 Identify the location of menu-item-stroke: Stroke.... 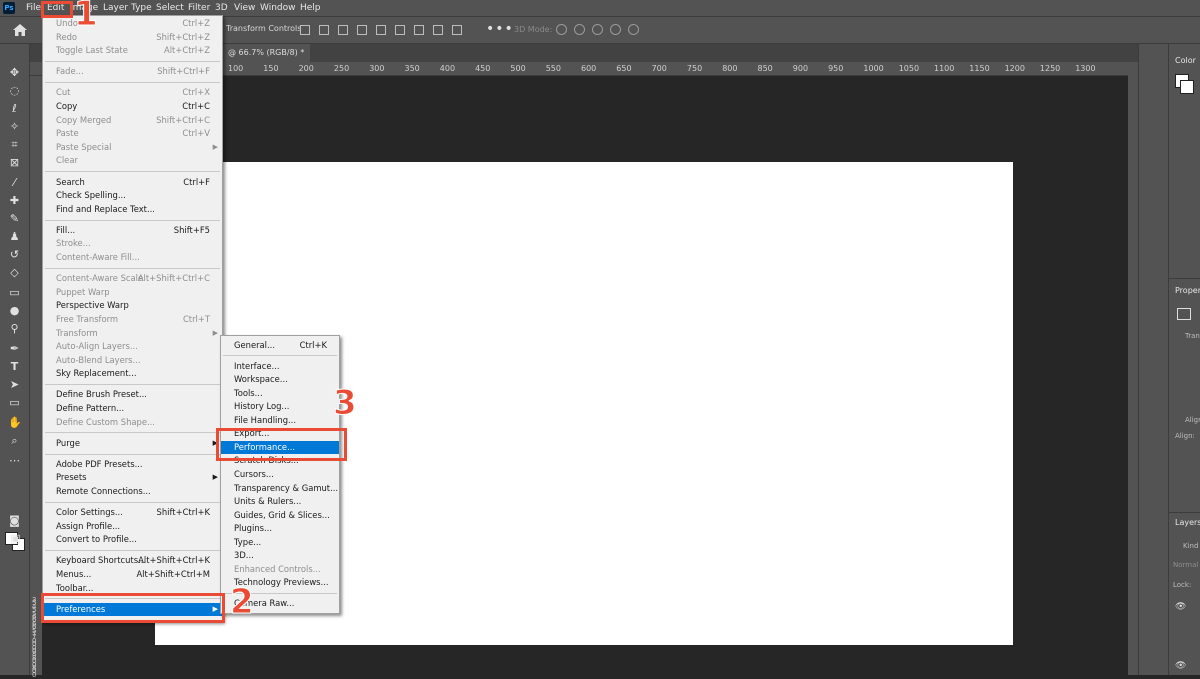
(132, 243).